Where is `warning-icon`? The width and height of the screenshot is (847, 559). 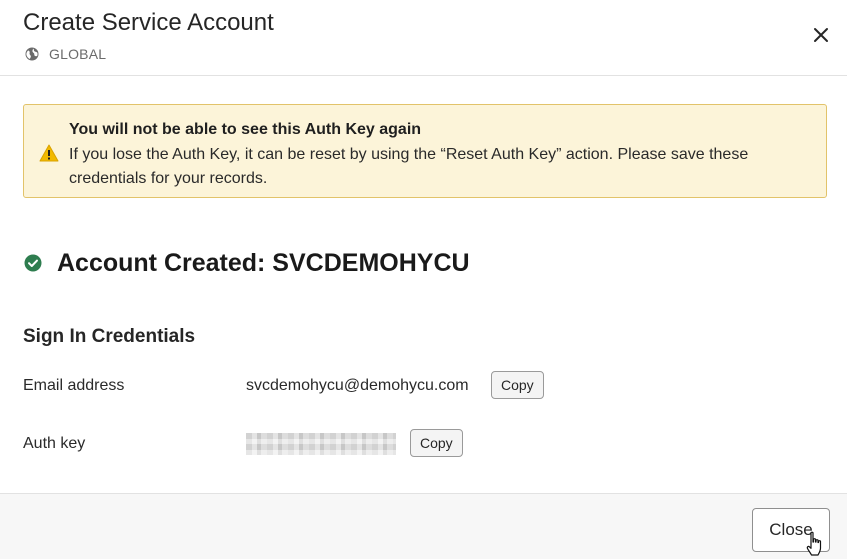
warning-icon is located at coordinates (49, 153).